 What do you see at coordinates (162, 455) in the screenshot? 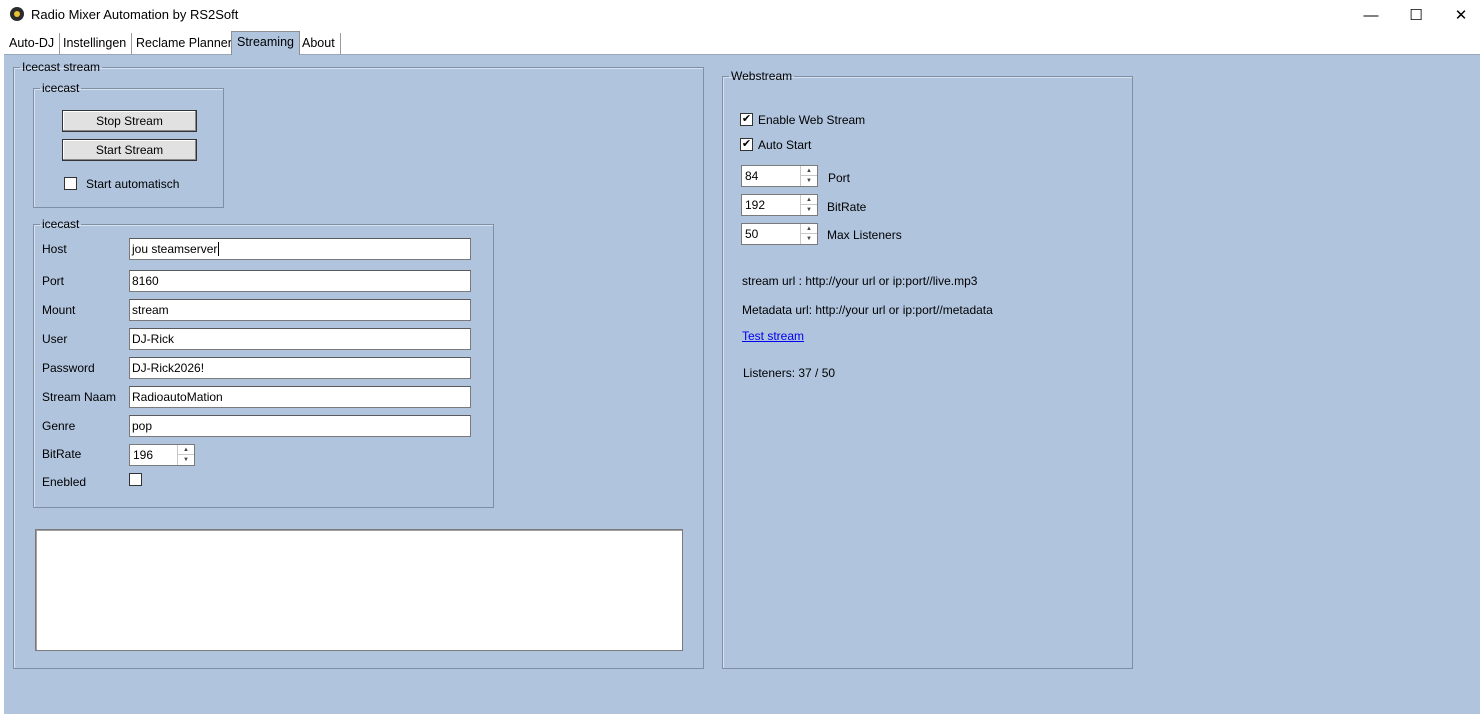
I see `bitrate-spinner: 196 ▲ ▼` at bounding box center [162, 455].